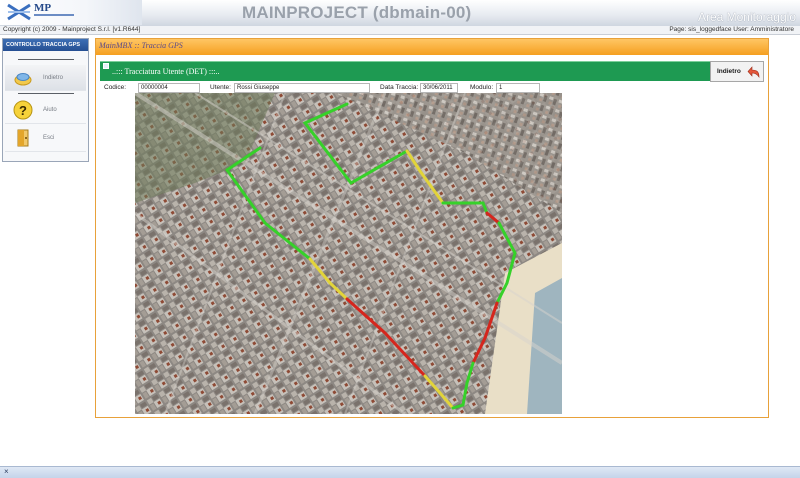 The width and height of the screenshot is (800, 478). Describe the element at coordinates (357, 12) in the screenshot. I see `app-title: MAINPROJECT (dbmain-00)` at that location.